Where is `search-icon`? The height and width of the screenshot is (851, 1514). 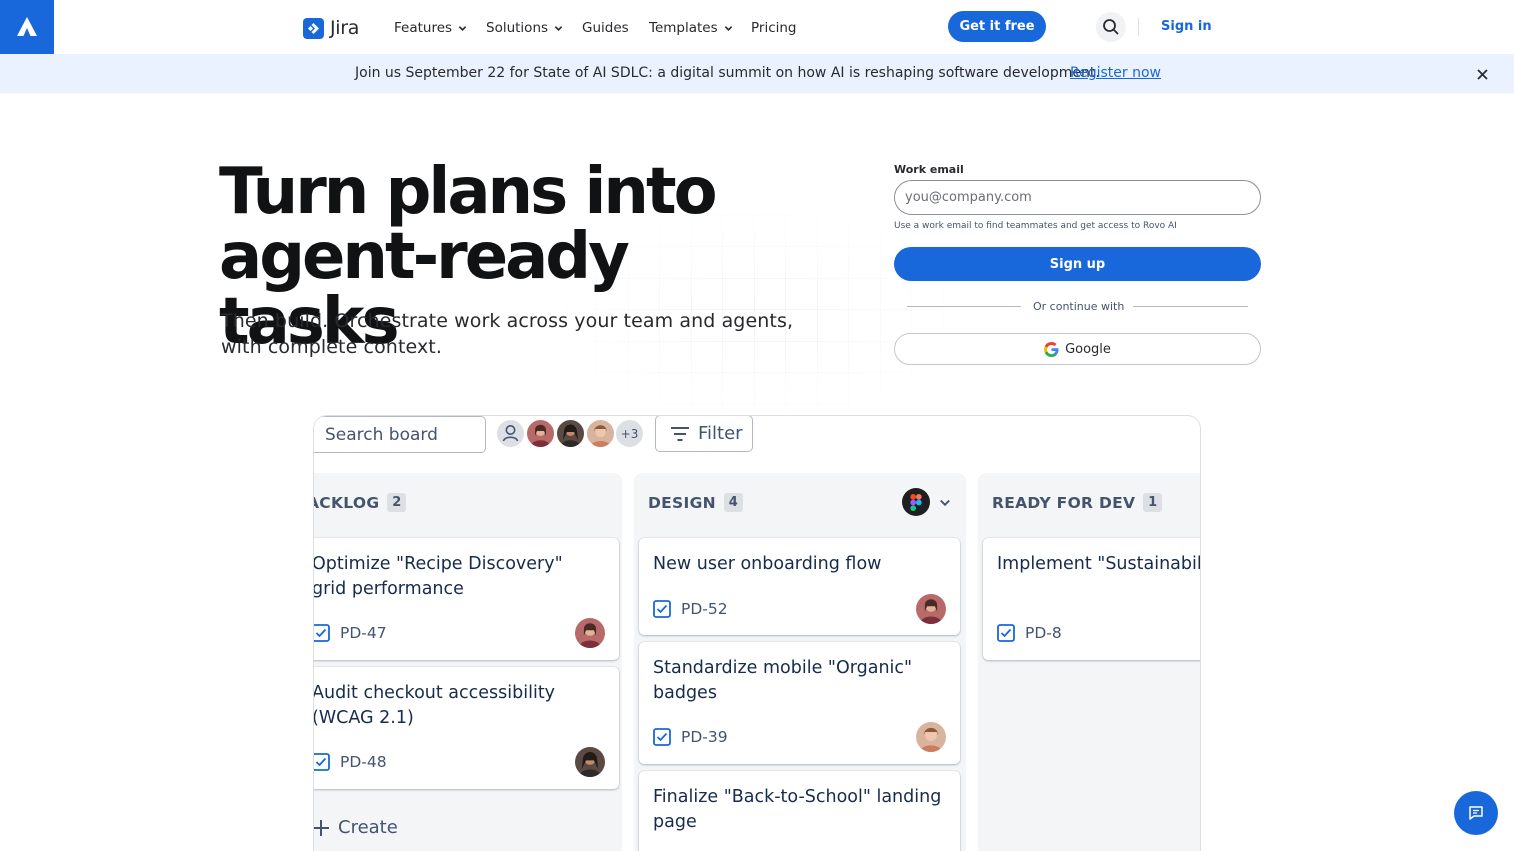 search-icon is located at coordinates (1111, 27).